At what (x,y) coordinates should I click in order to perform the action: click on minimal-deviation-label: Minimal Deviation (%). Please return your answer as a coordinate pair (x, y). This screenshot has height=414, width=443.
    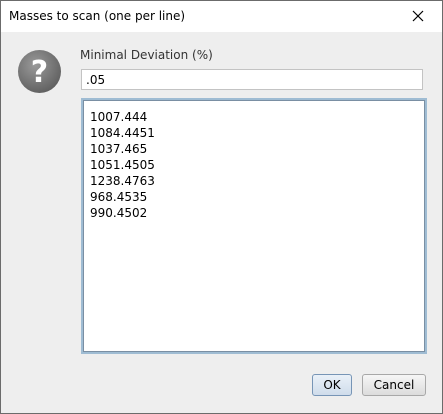
    Looking at the image, I should click on (146, 55).